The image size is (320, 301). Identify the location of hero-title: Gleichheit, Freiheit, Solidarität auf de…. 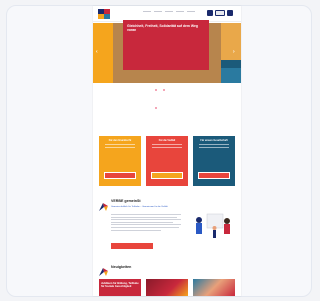
(162, 28).